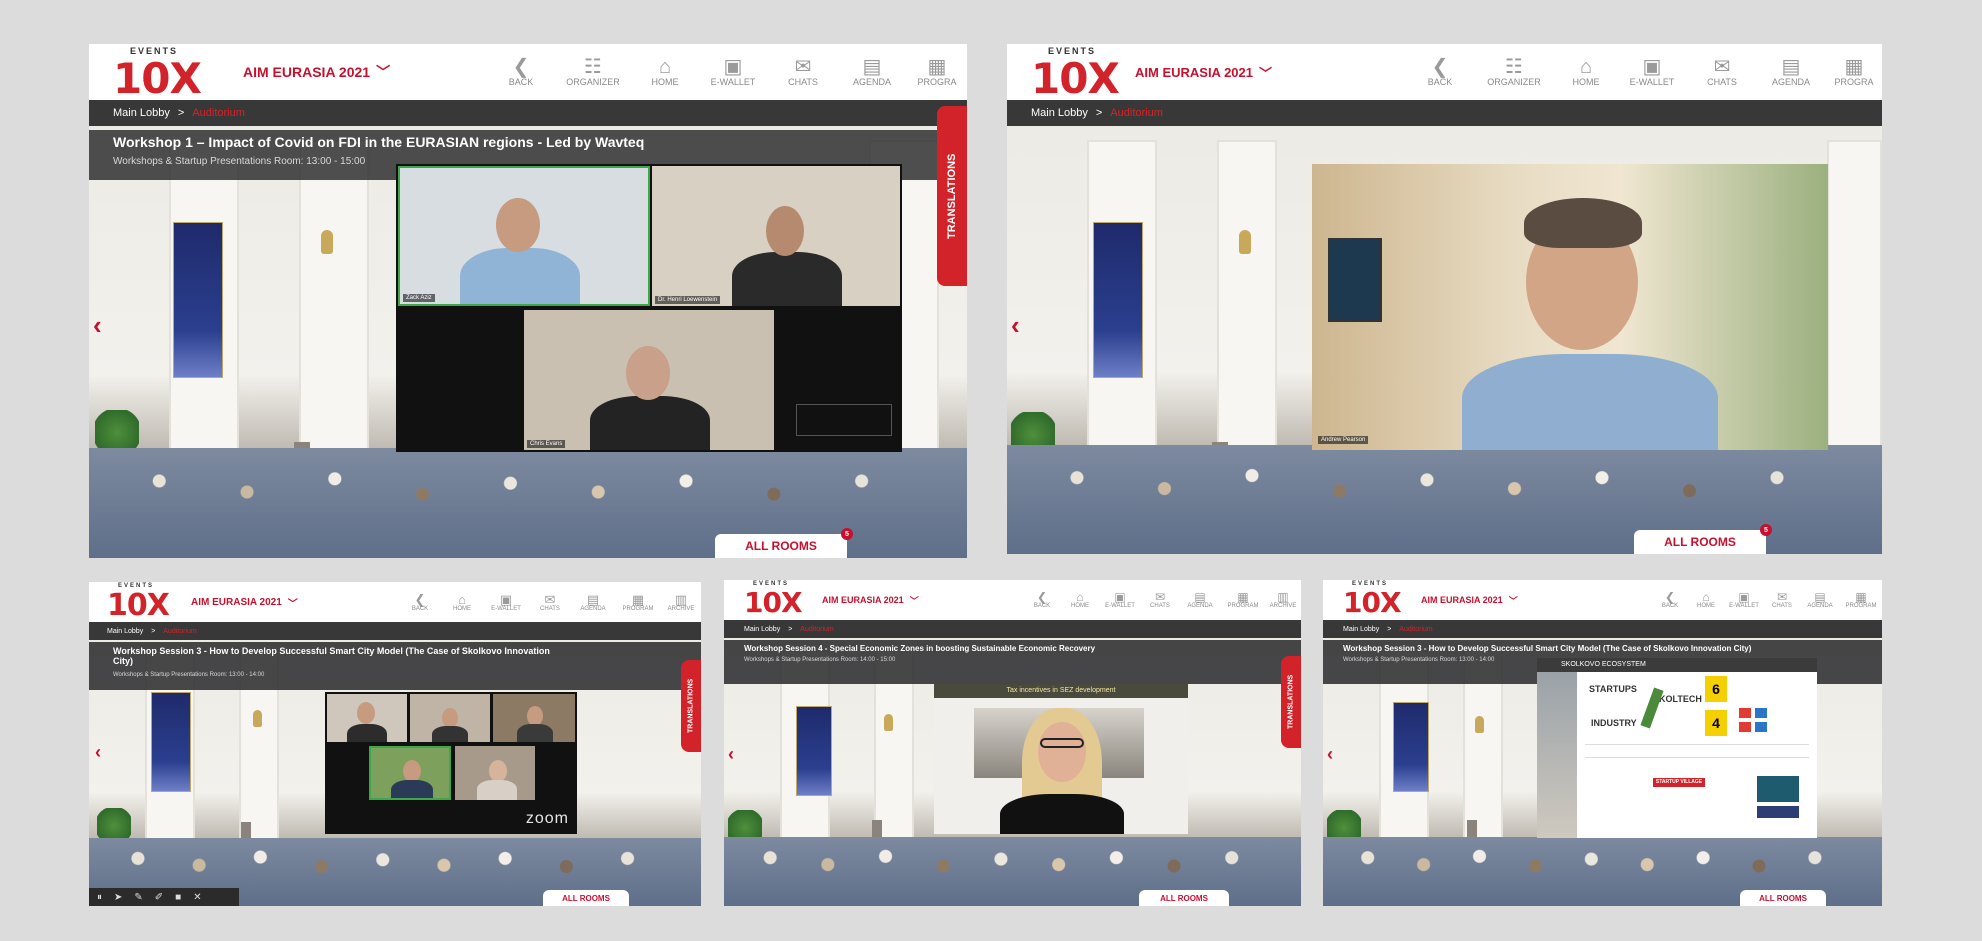 The height and width of the screenshot is (941, 1982). I want to click on close-icon: ✕, so click(197, 897).